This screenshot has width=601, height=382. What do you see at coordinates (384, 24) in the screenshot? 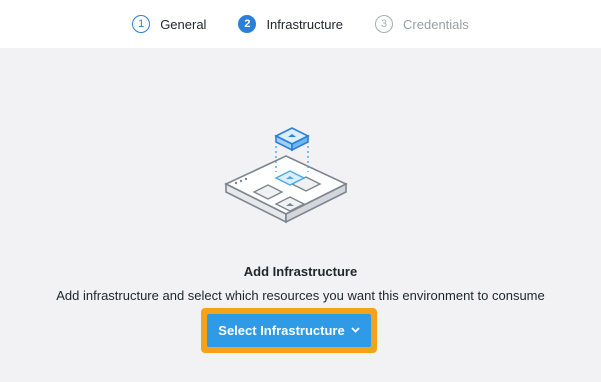
I see `step-number: 3` at bounding box center [384, 24].